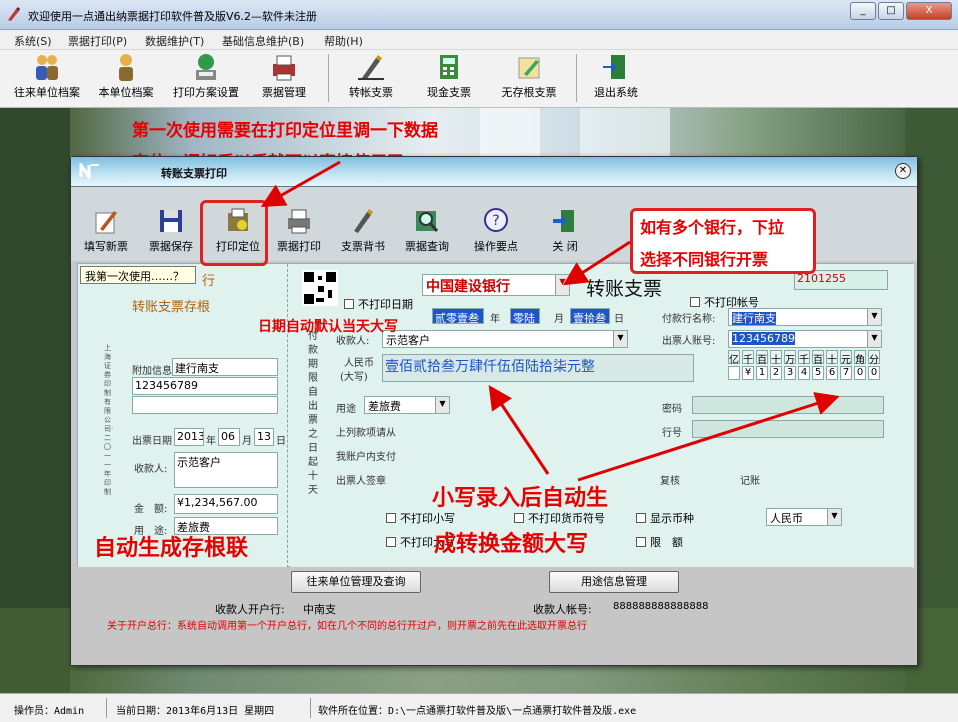 The height and width of the screenshot is (722, 958). I want to click on review-label: 复核, so click(670, 481).